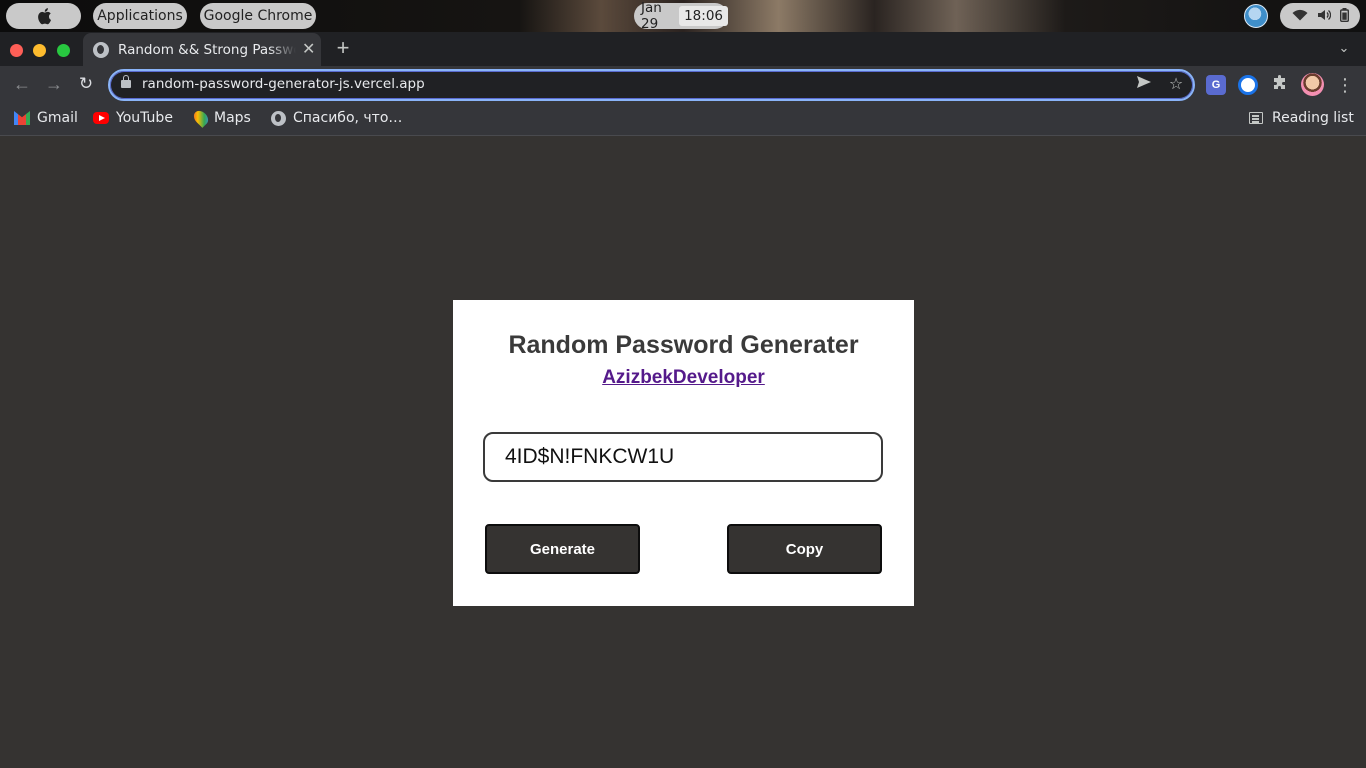  What do you see at coordinates (1312, 84) in the screenshot?
I see `profile-avatar` at bounding box center [1312, 84].